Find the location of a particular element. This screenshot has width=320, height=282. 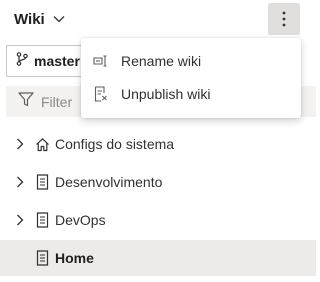

tree-item-label: DevOps is located at coordinates (80, 220).